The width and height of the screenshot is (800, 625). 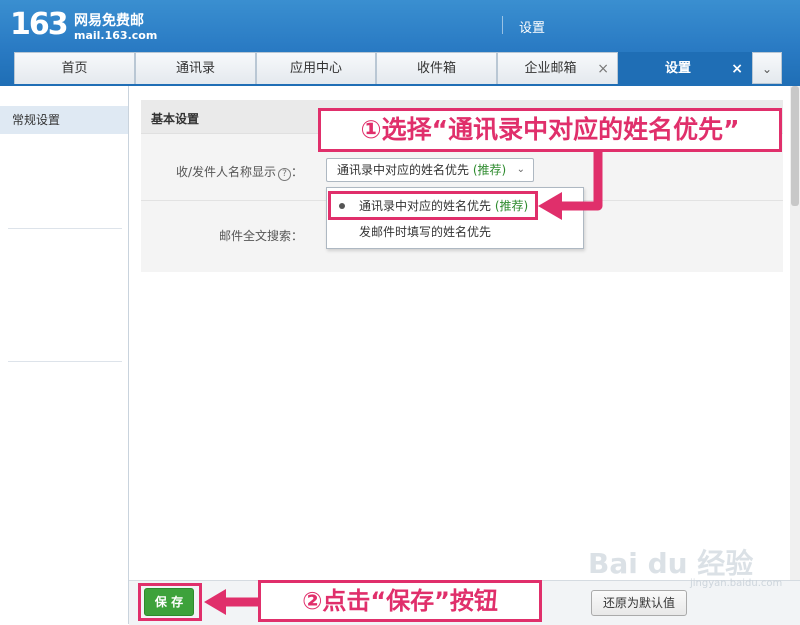 What do you see at coordinates (581, 181) in the screenshot?
I see `arrow-step1-icon` at bounding box center [581, 181].